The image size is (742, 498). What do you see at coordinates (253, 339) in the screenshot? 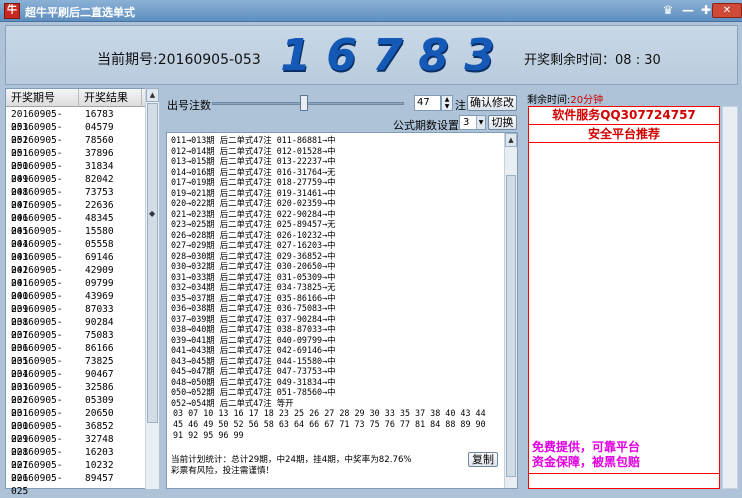
I see `plan-line: 039→041期 后二单式47注 040-09799→中` at bounding box center [253, 339].